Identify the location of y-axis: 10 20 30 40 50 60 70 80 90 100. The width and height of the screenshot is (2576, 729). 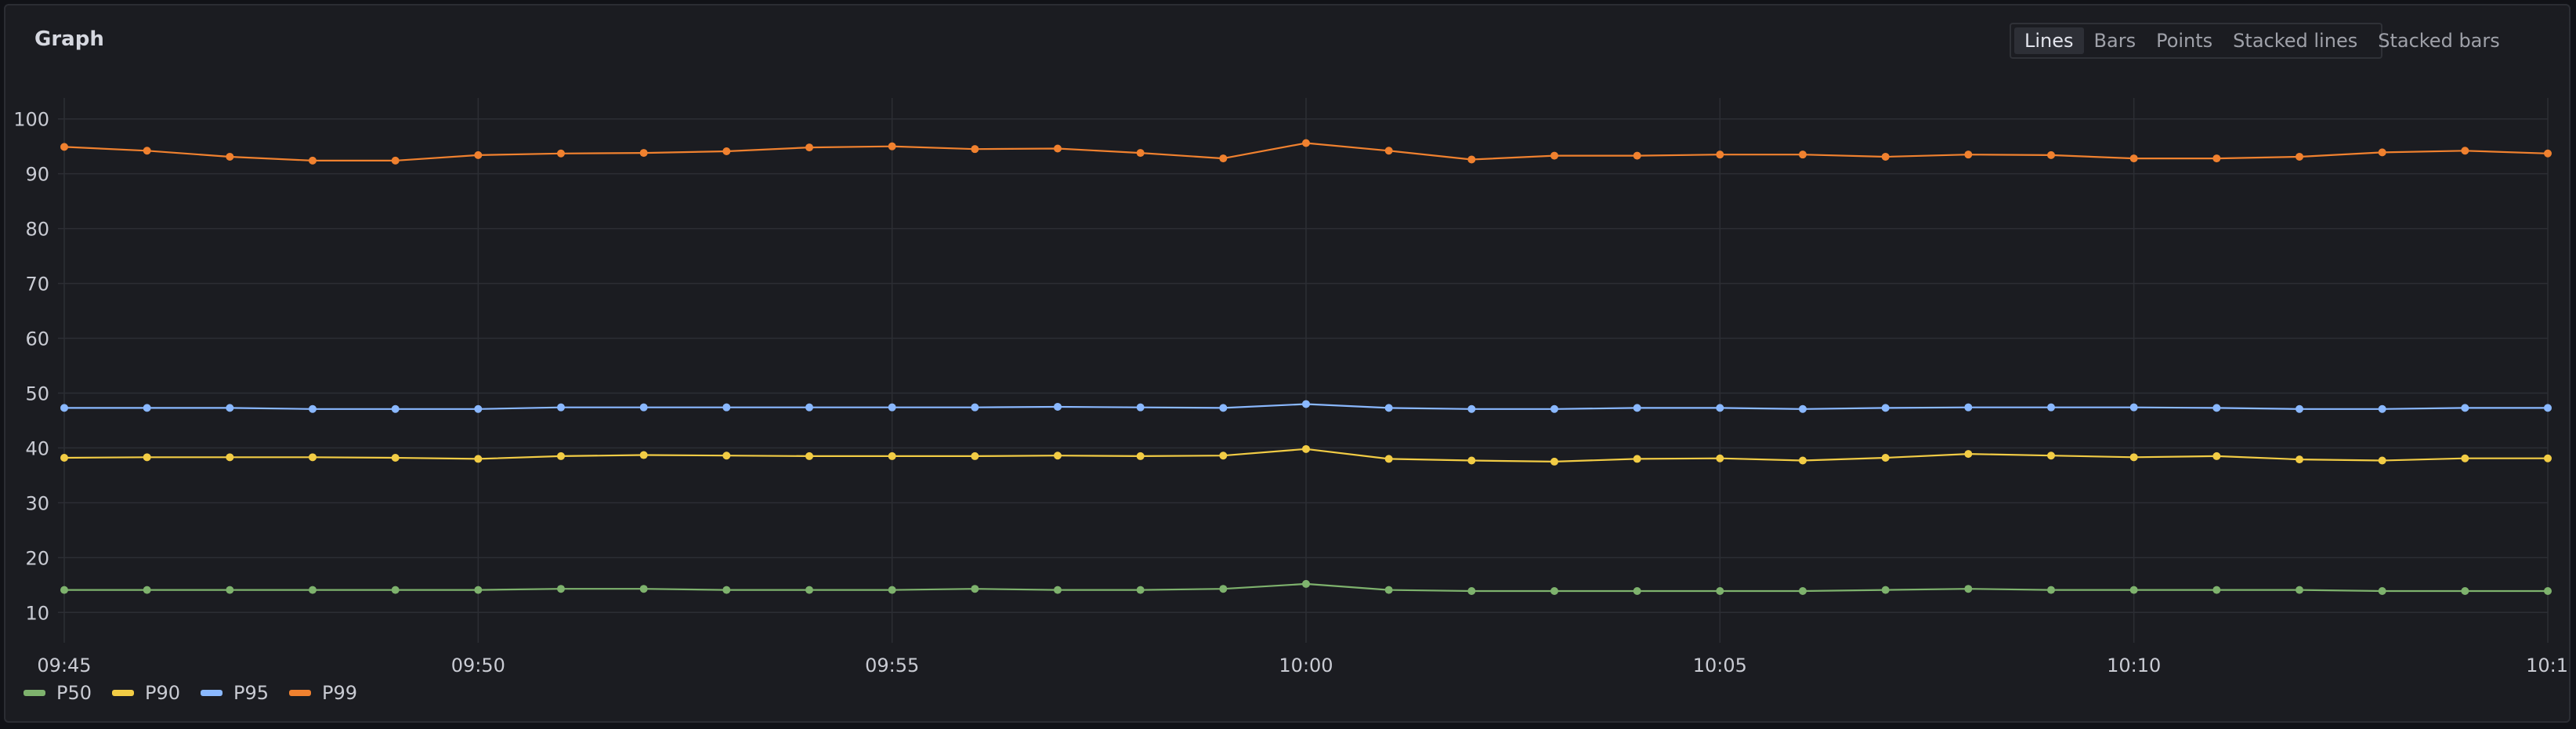
(31, 367).